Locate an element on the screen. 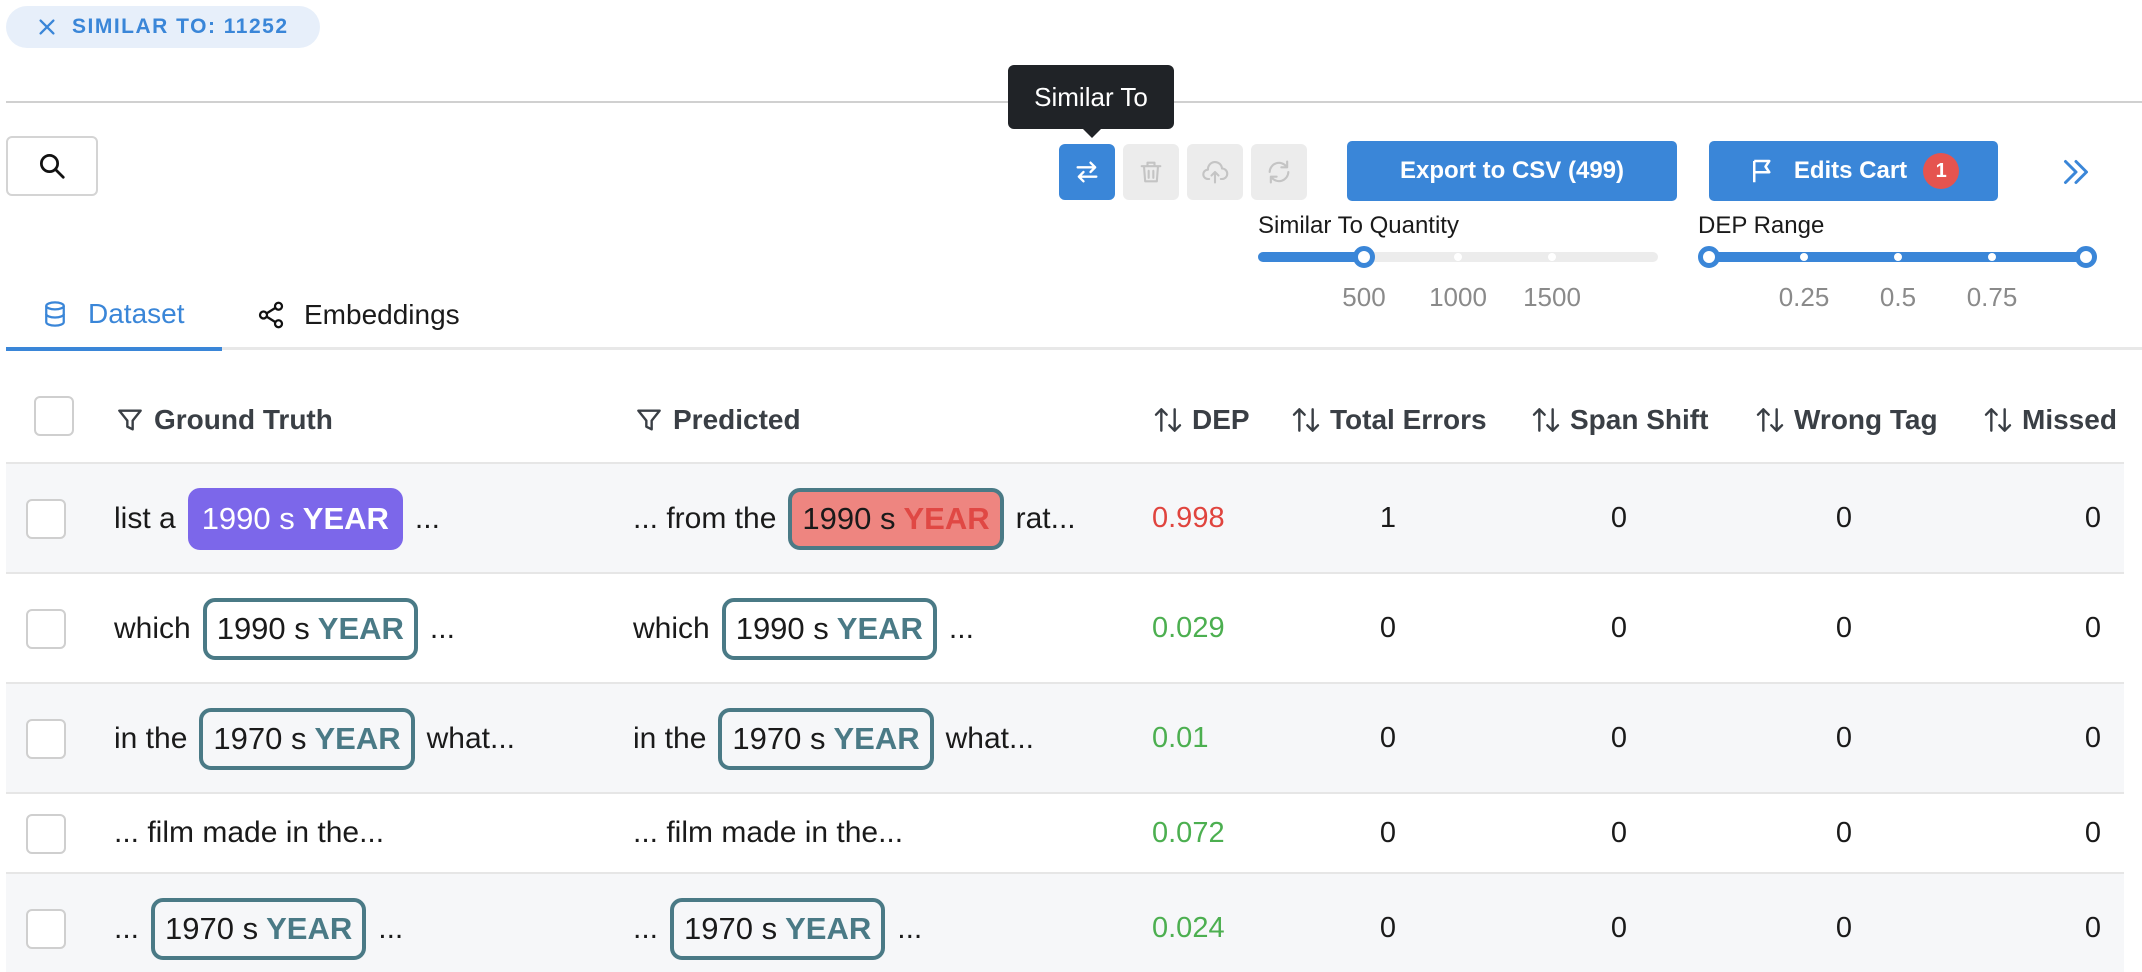 Image resolution: width=2142 pixels, height=972 pixels. edits-cart-count-badge: 1 is located at coordinates (1941, 171).